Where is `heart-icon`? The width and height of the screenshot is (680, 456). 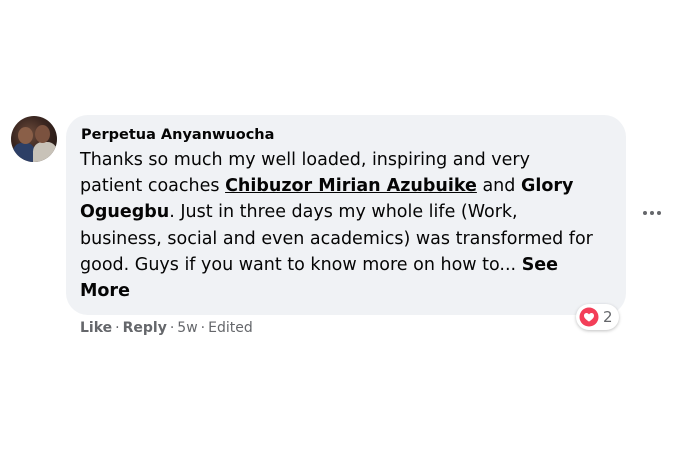 heart-icon is located at coordinates (589, 317).